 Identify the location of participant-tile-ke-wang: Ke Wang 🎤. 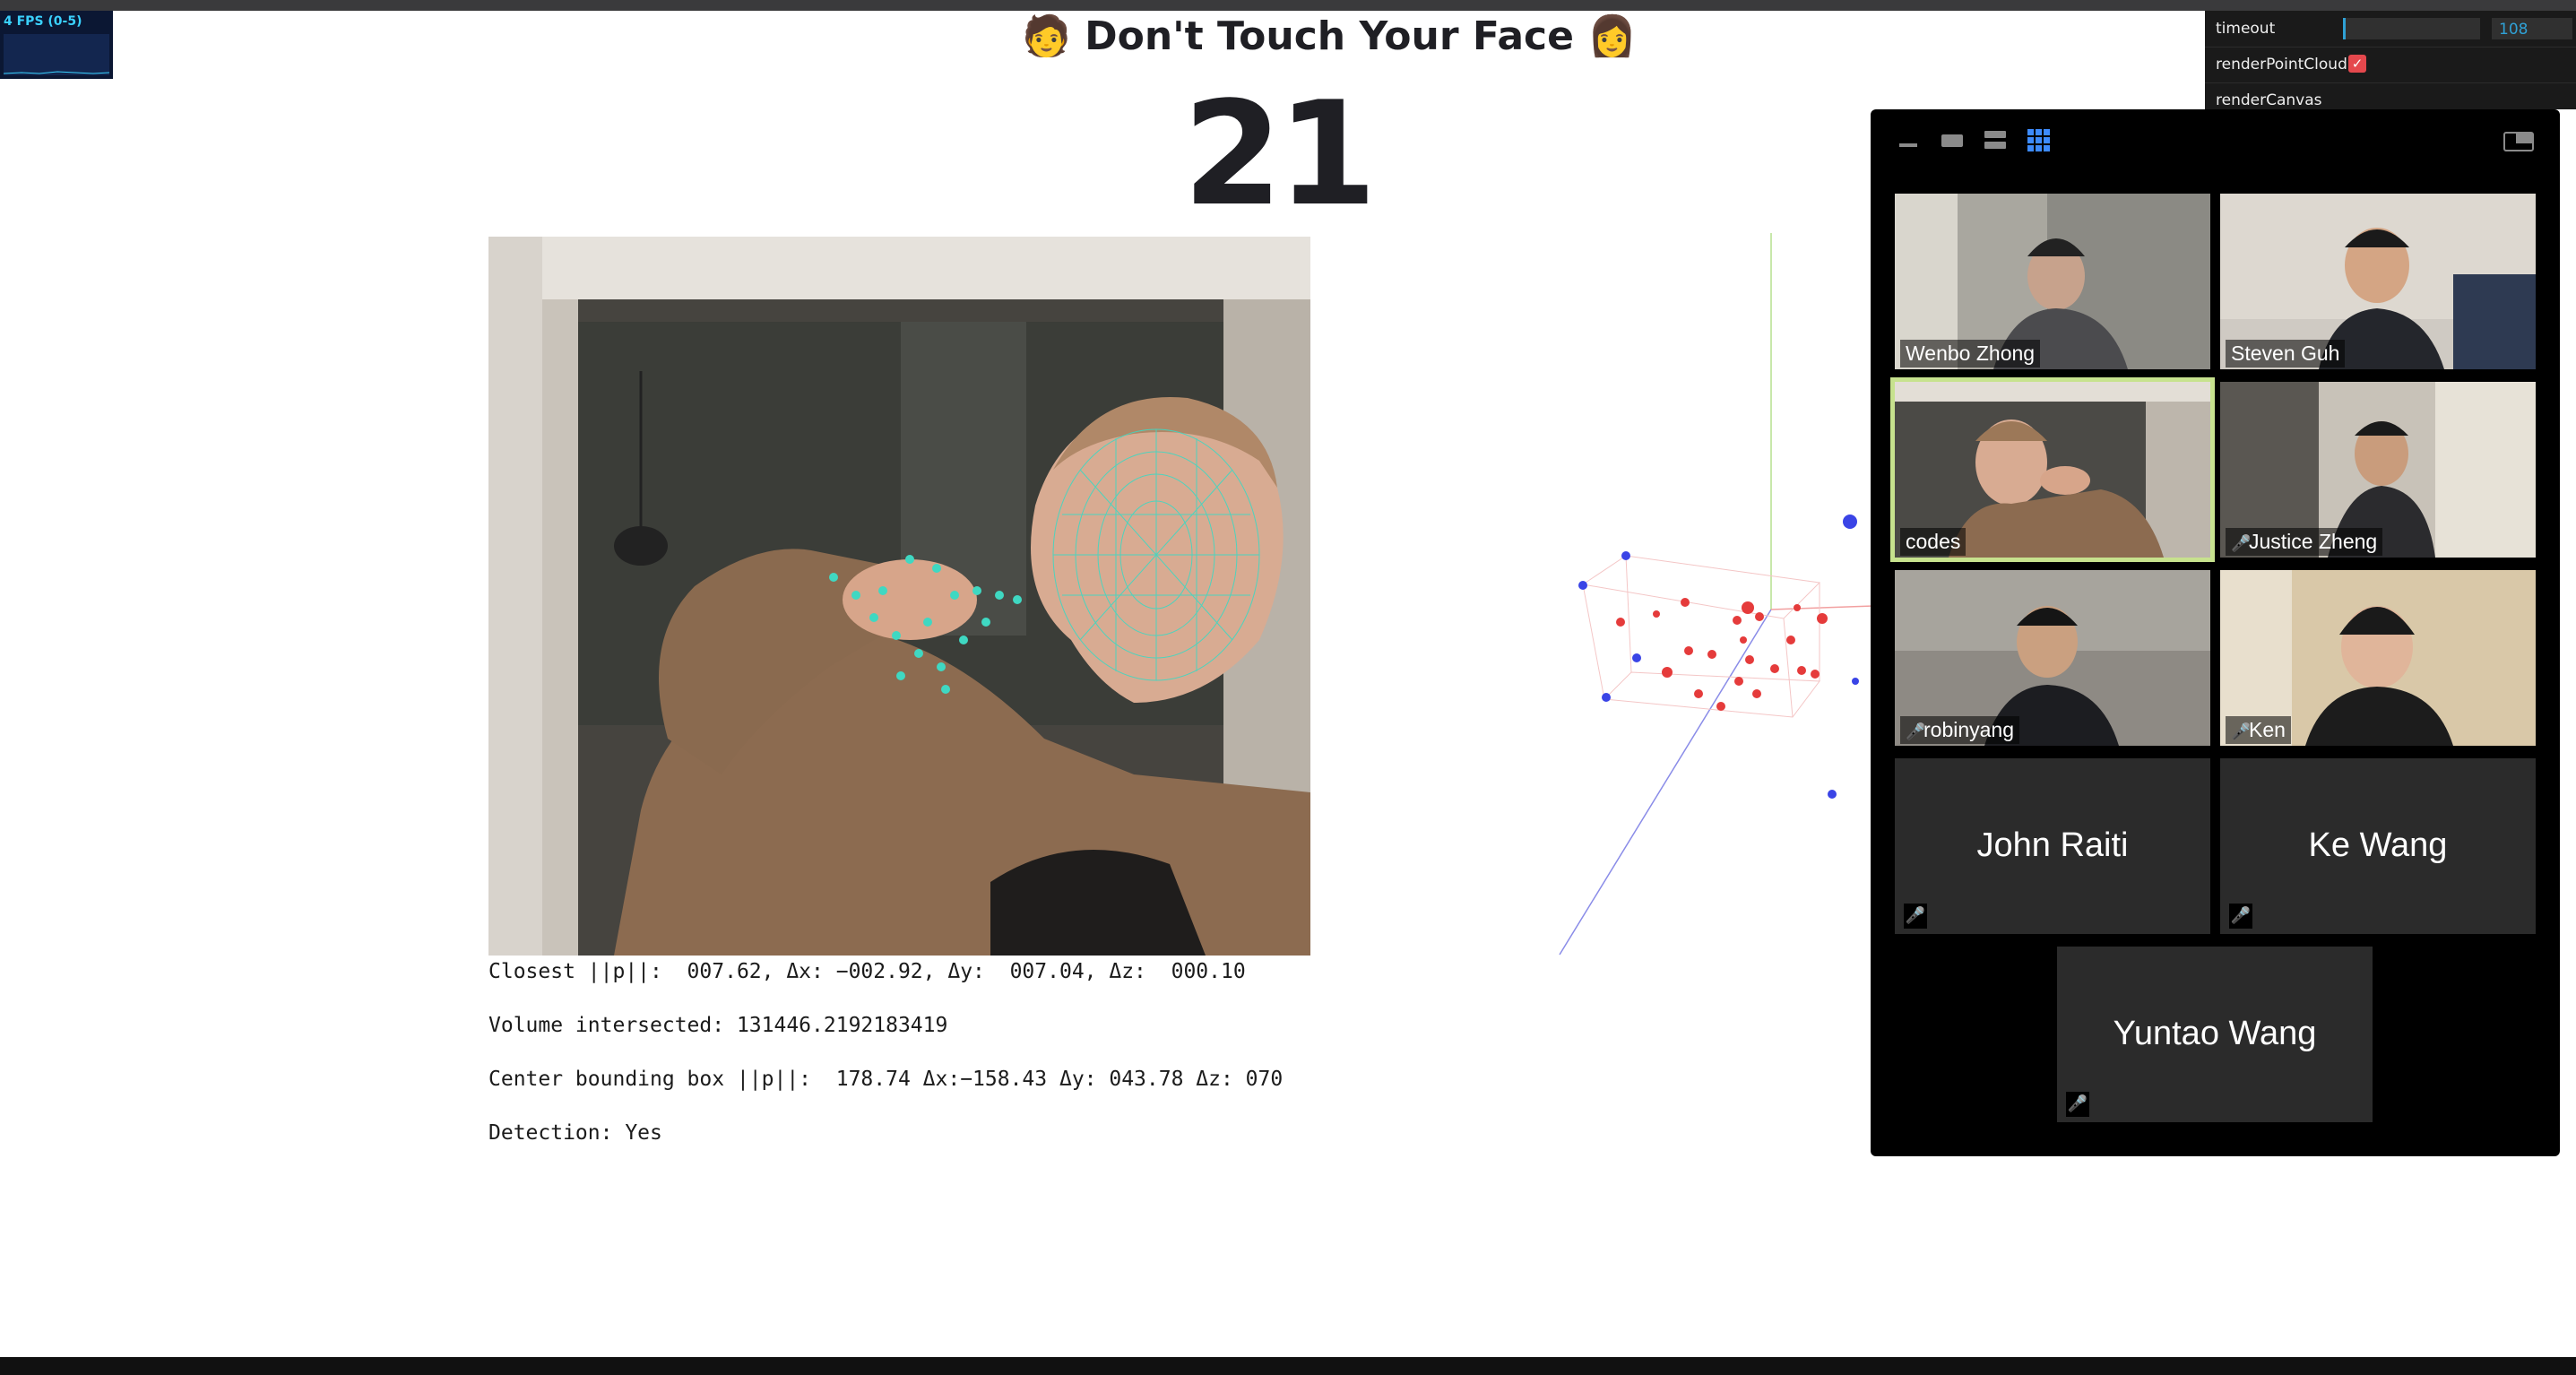
(2378, 846).